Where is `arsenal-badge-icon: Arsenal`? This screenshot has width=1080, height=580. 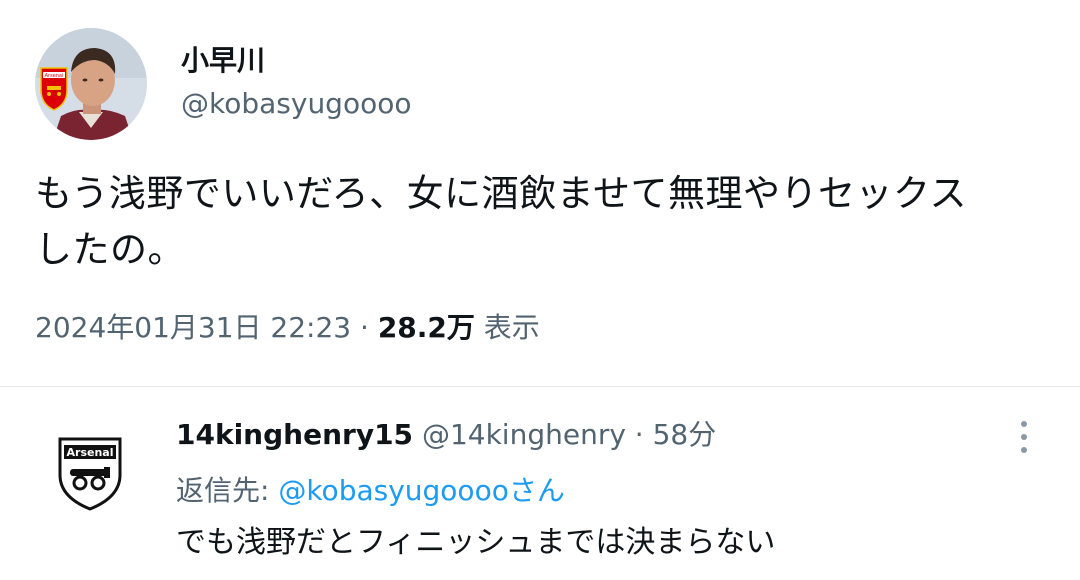
arsenal-badge-icon: Arsenal is located at coordinates (54, 89).